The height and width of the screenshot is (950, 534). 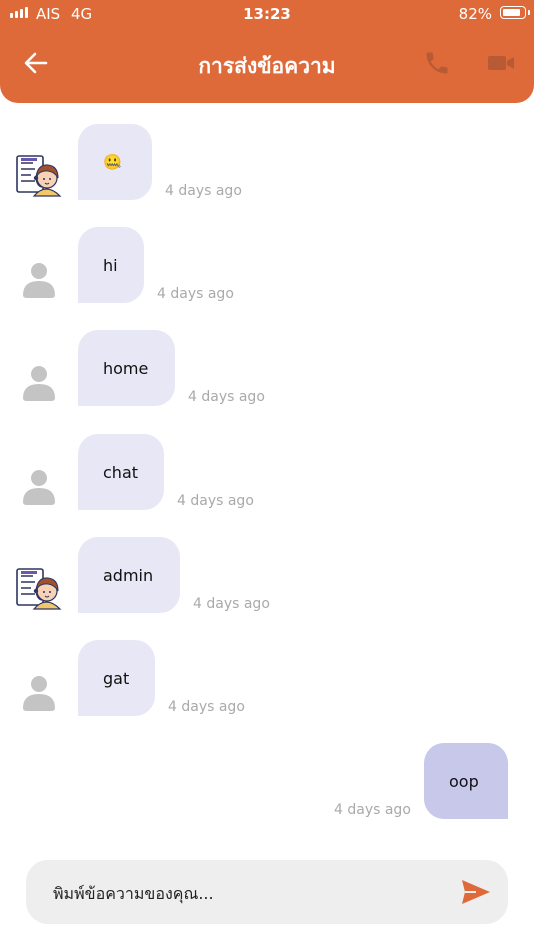 I want to click on app-header: AIS 4G 13:23 82% การส่งข้อความ, so click(x=267, y=51).